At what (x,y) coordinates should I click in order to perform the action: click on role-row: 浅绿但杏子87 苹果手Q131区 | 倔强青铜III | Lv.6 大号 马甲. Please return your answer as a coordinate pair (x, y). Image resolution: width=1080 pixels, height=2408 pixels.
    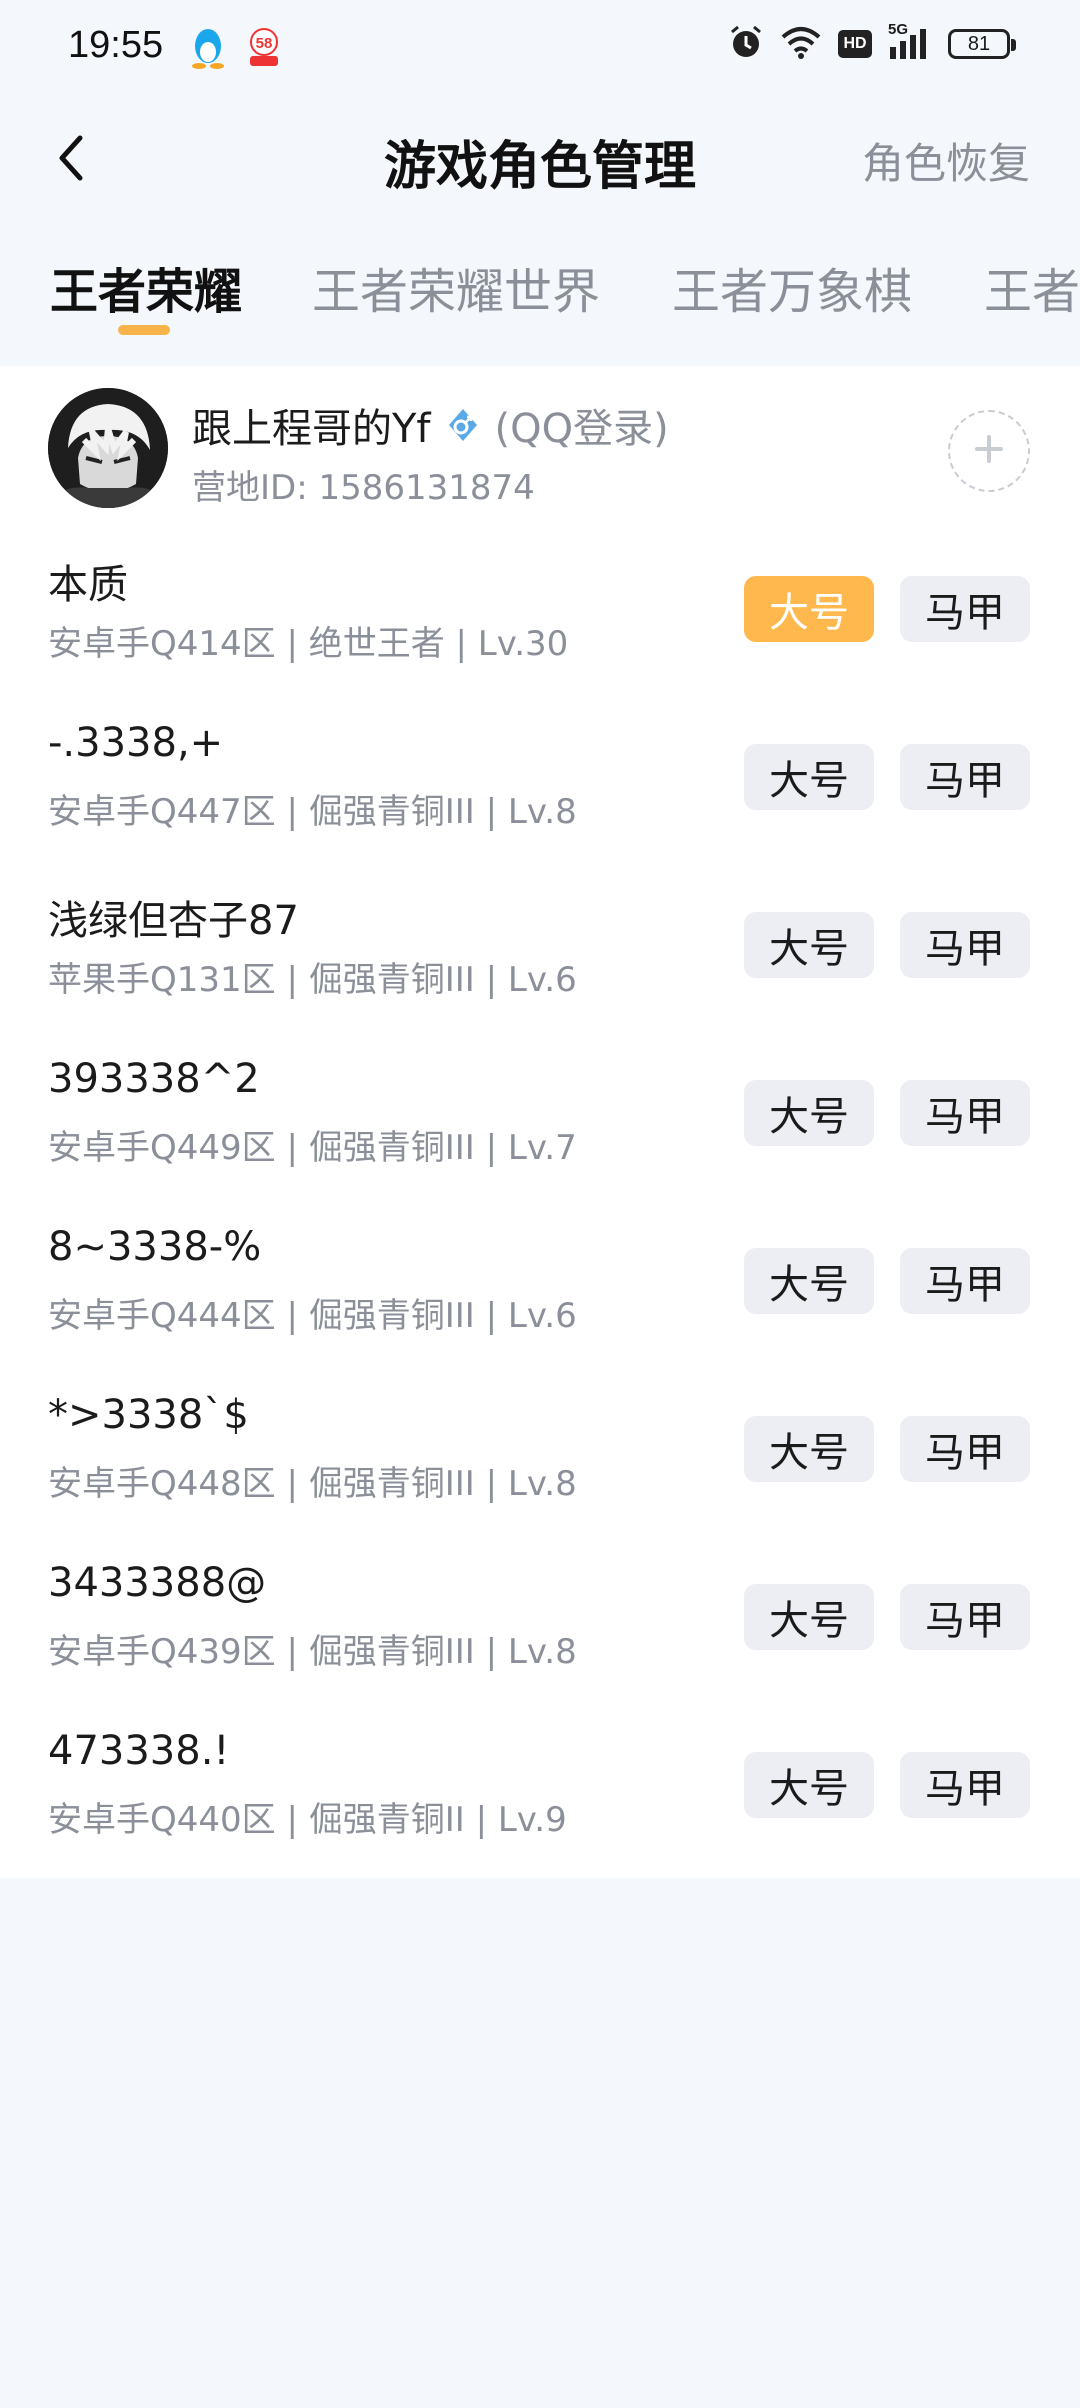
    Looking at the image, I should click on (540, 972).